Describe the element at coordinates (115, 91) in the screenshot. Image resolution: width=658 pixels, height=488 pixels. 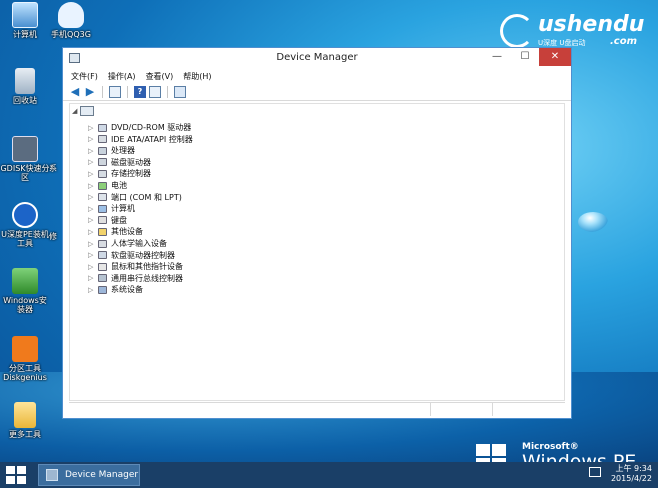
I see `show-hide-console-tree-icon` at that location.